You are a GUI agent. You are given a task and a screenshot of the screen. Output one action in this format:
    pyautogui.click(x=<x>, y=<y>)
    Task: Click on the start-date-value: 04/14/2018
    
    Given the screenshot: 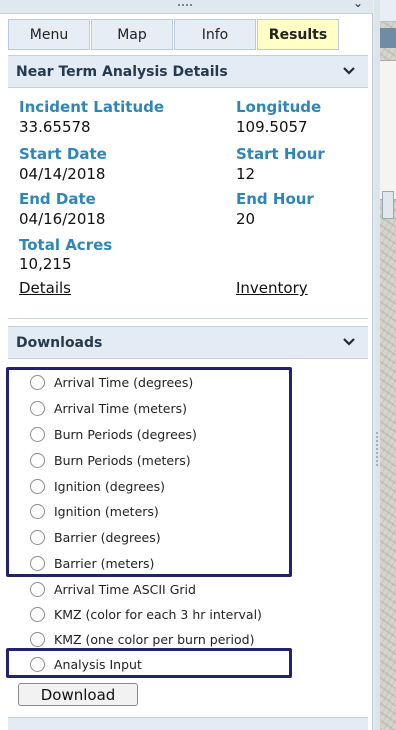 What is the action you would take?
    pyautogui.click(x=62, y=174)
    